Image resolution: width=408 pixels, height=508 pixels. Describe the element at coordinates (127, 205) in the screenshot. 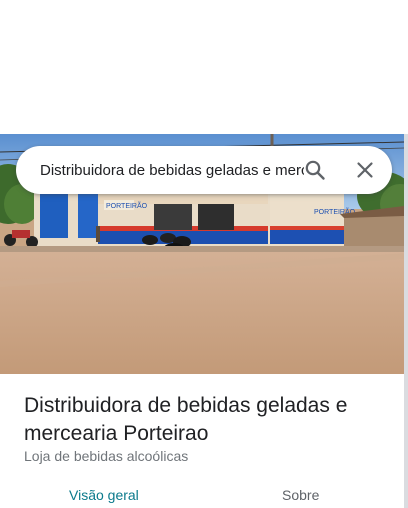

I see `storefront-sign: PORTEIRÃO` at that location.